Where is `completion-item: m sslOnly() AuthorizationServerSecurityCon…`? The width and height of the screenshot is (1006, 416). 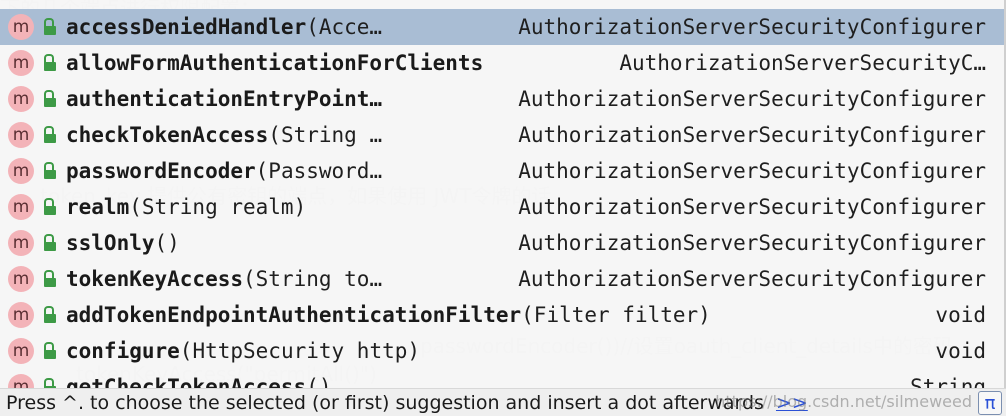
completion-item: m sslOnly() AuthorizationServerSecurityCon… is located at coordinates (502, 243).